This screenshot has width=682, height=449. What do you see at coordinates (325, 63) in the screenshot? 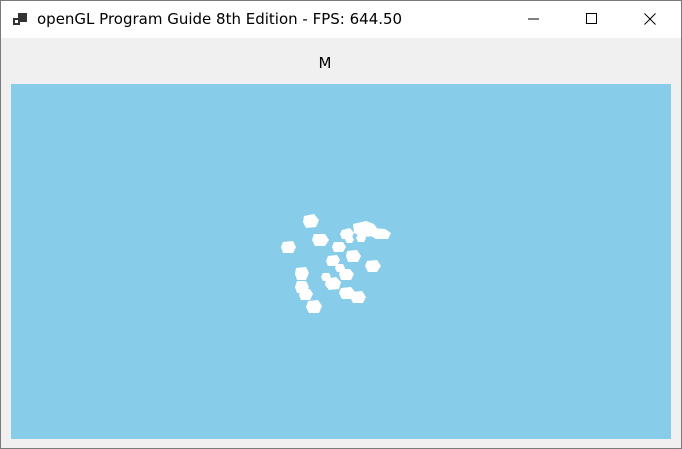
I see `menu-label-m: M` at bounding box center [325, 63].